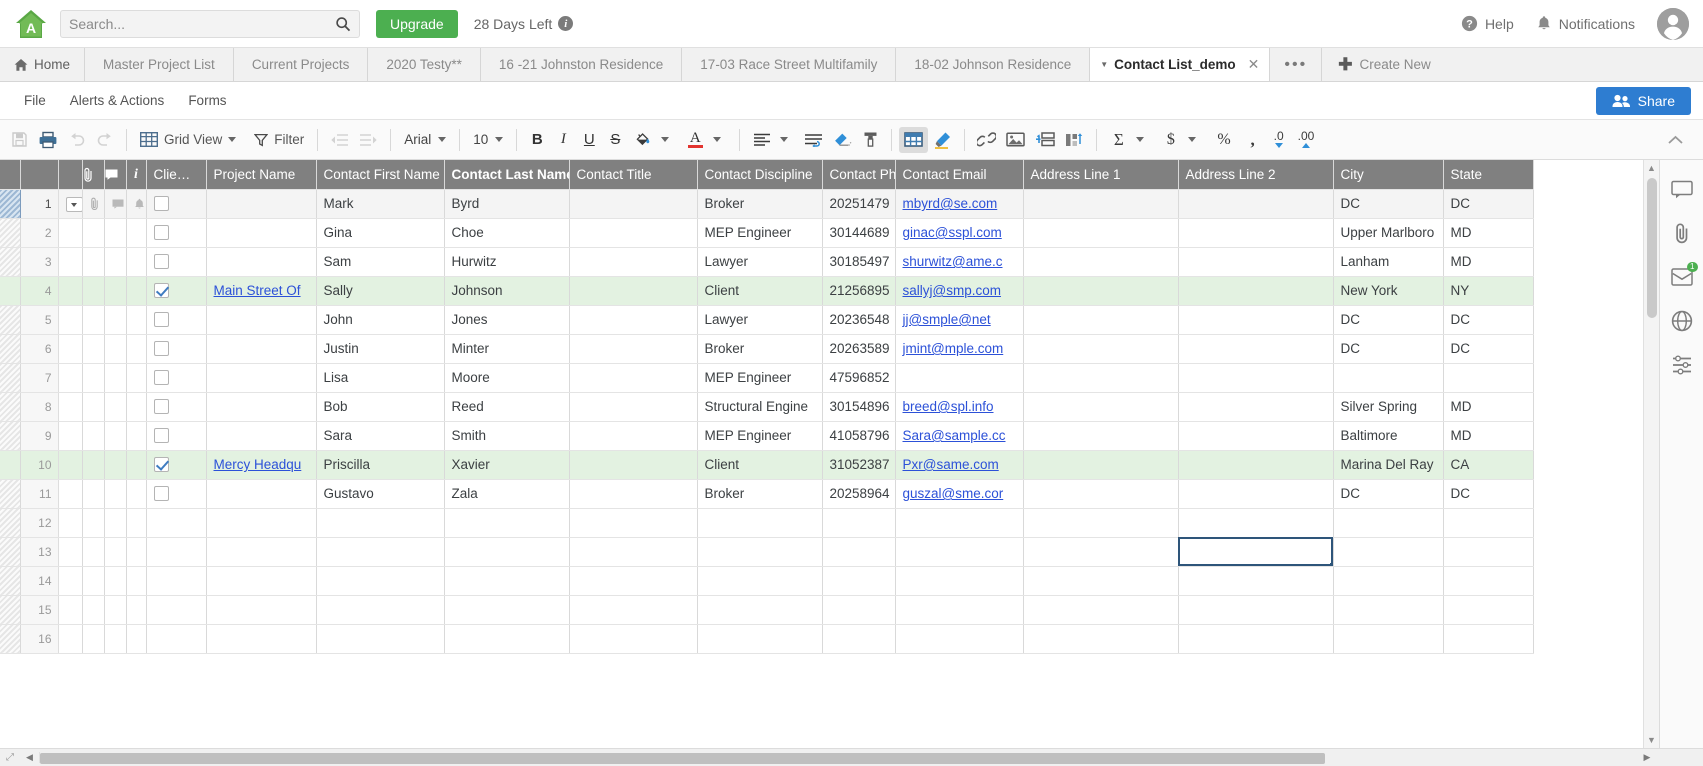 This screenshot has width=1703, height=766. I want to click on cell-contact-email: sallyj@smp.com, so click(959, 291).